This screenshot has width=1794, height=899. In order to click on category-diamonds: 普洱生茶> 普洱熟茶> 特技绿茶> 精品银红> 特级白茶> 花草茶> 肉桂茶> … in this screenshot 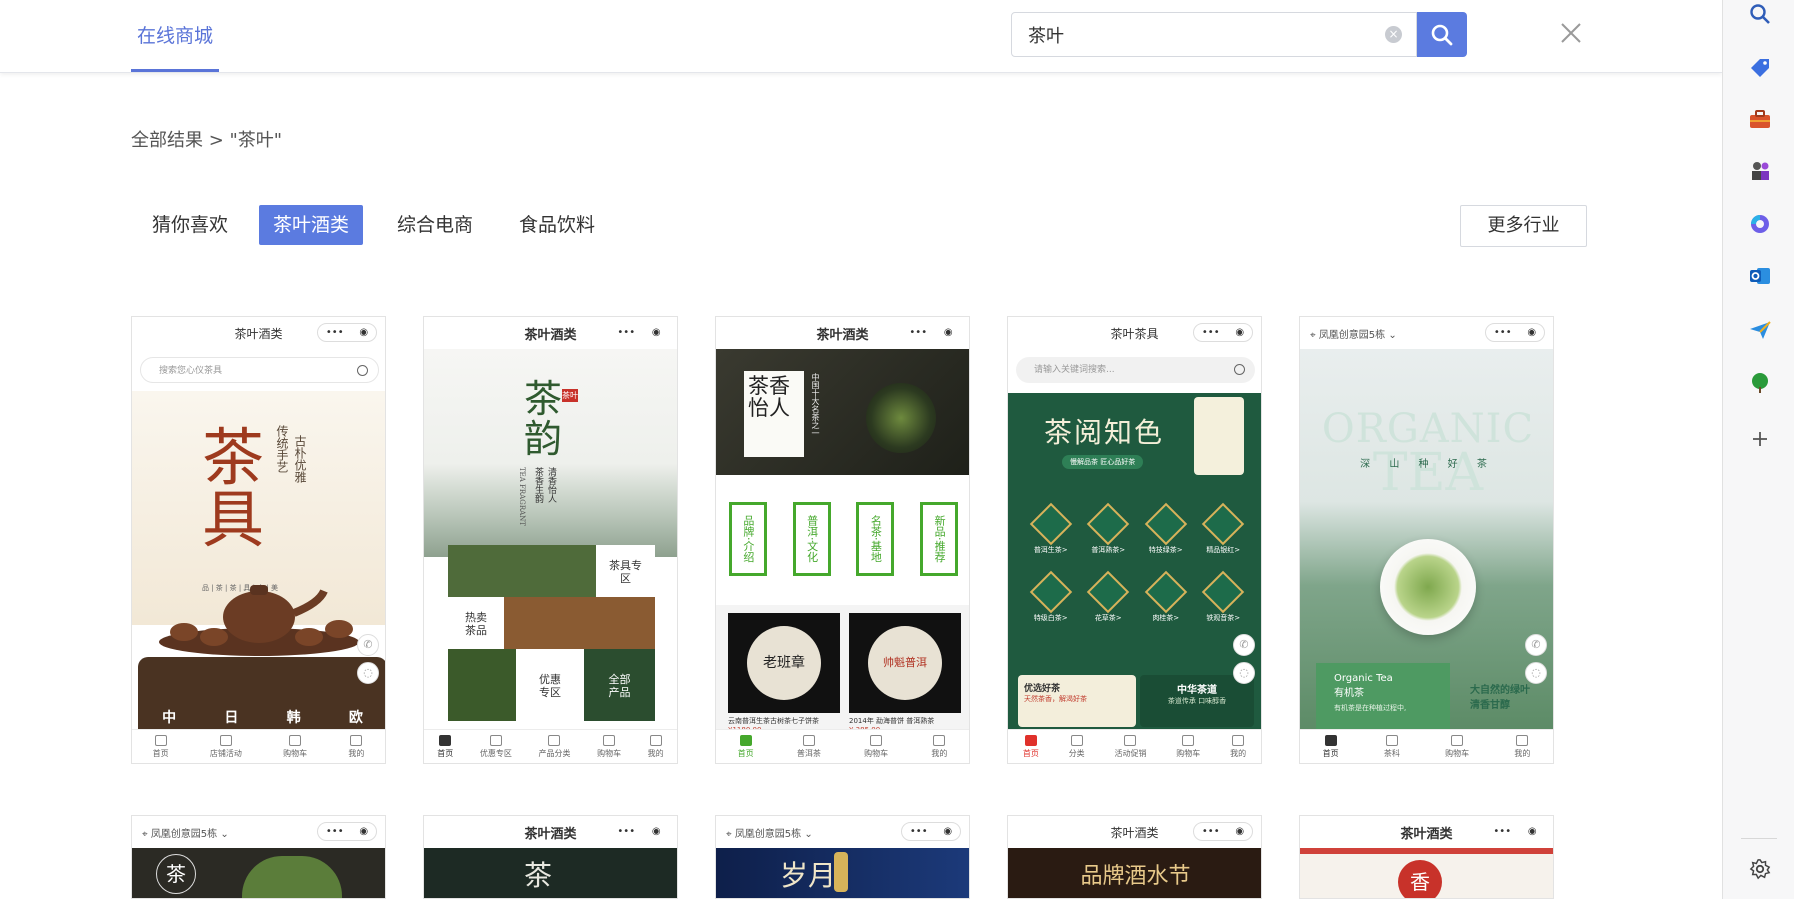, I will do `click(1137, 562)`.